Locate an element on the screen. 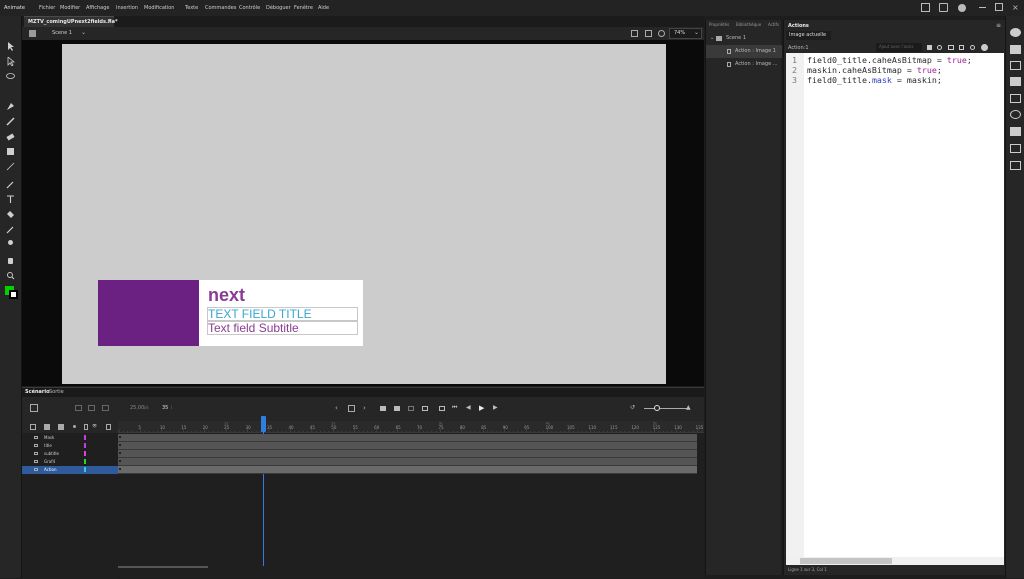 This screenshot has width=1024, height=579. code-line-2: maskin.caheAsBitmap = true; is located at coordinates (874, 70).